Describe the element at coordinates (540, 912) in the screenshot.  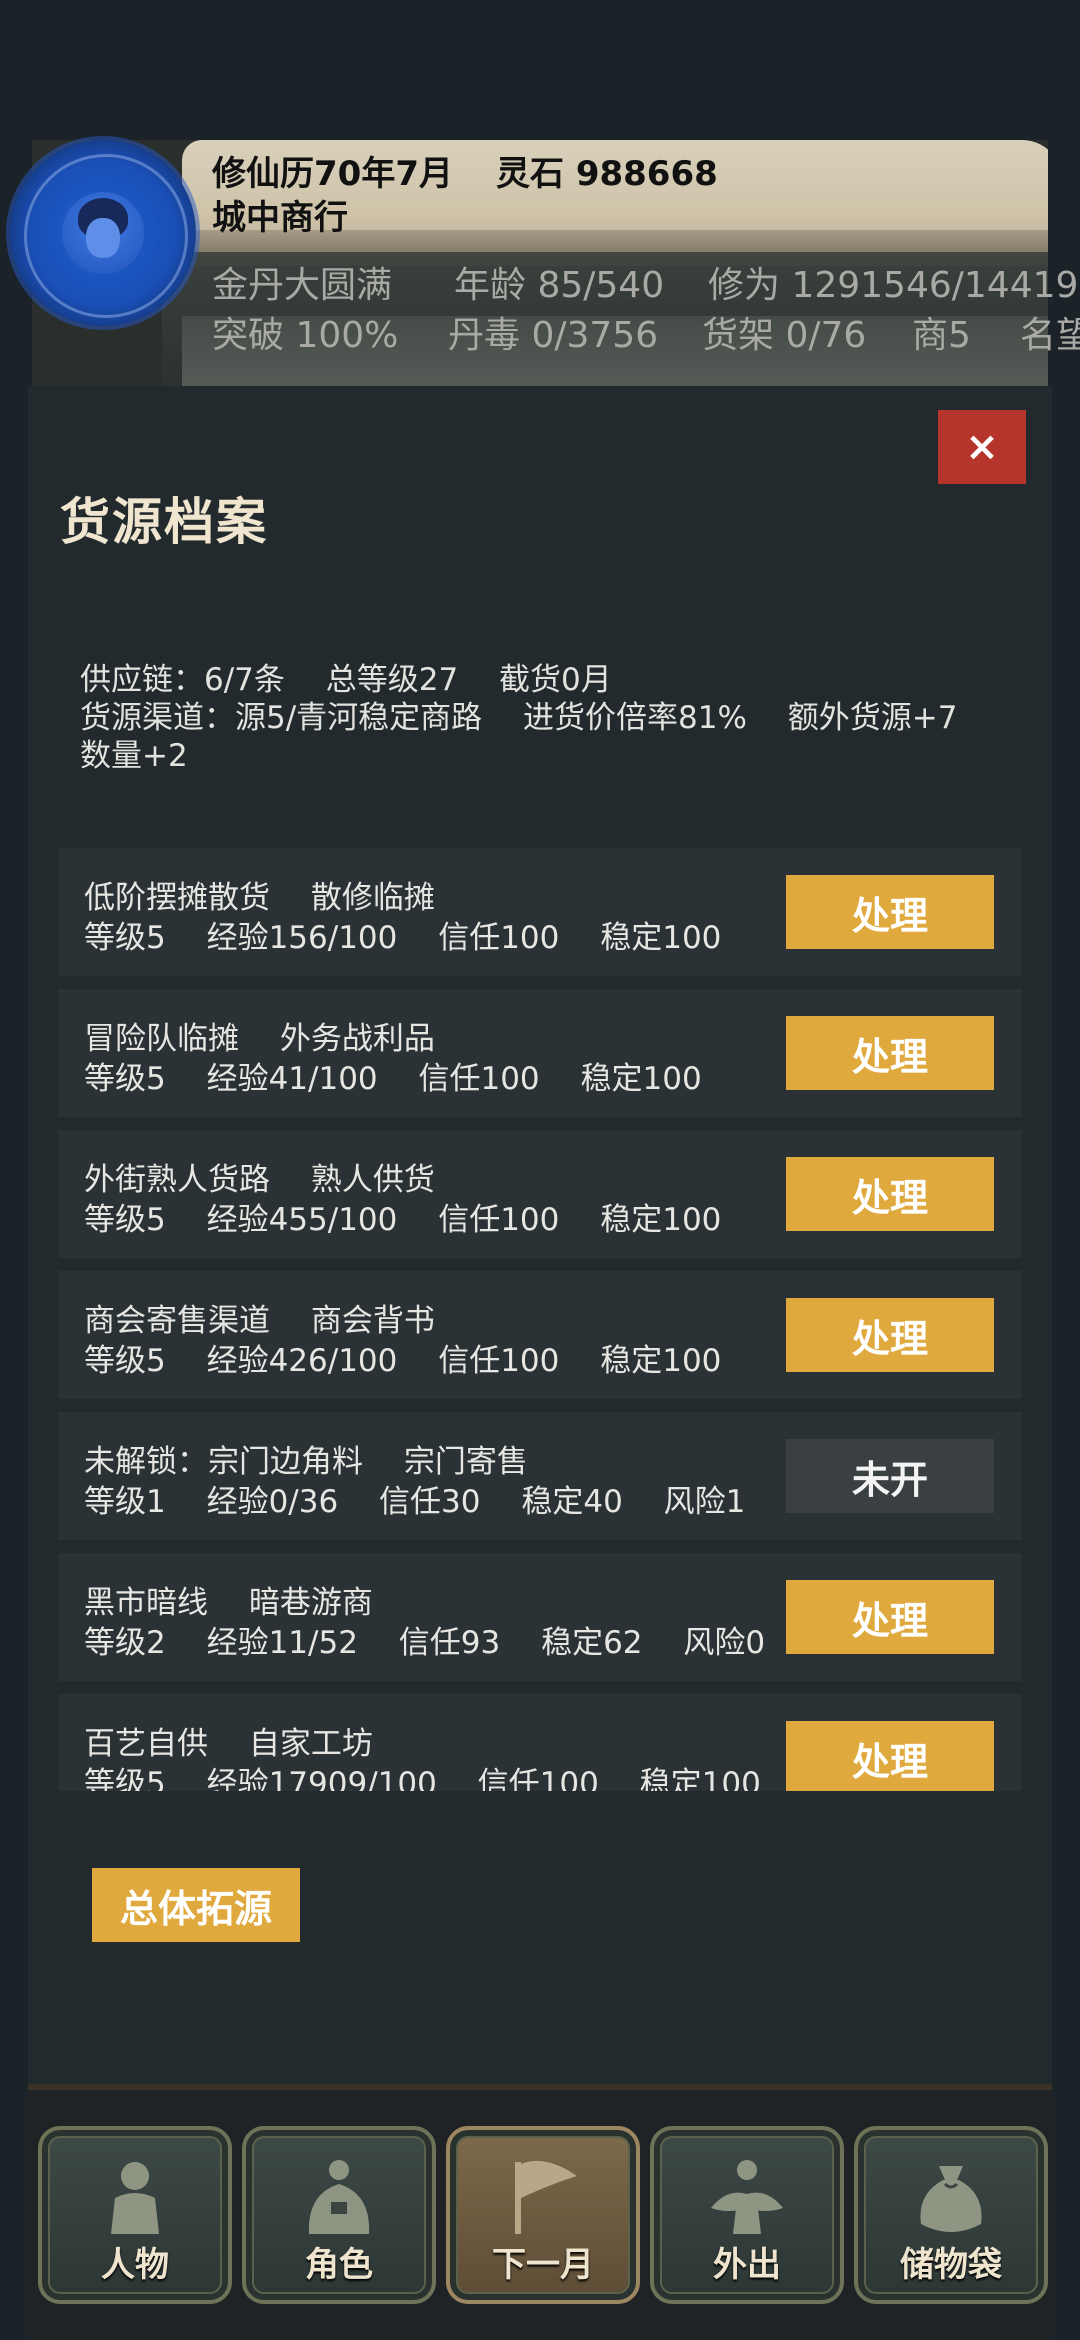
I see `list-item: 低阶摆摊散货 散修临摊 等级5 经验156/100 信任100 稳定100 处理` at that location.